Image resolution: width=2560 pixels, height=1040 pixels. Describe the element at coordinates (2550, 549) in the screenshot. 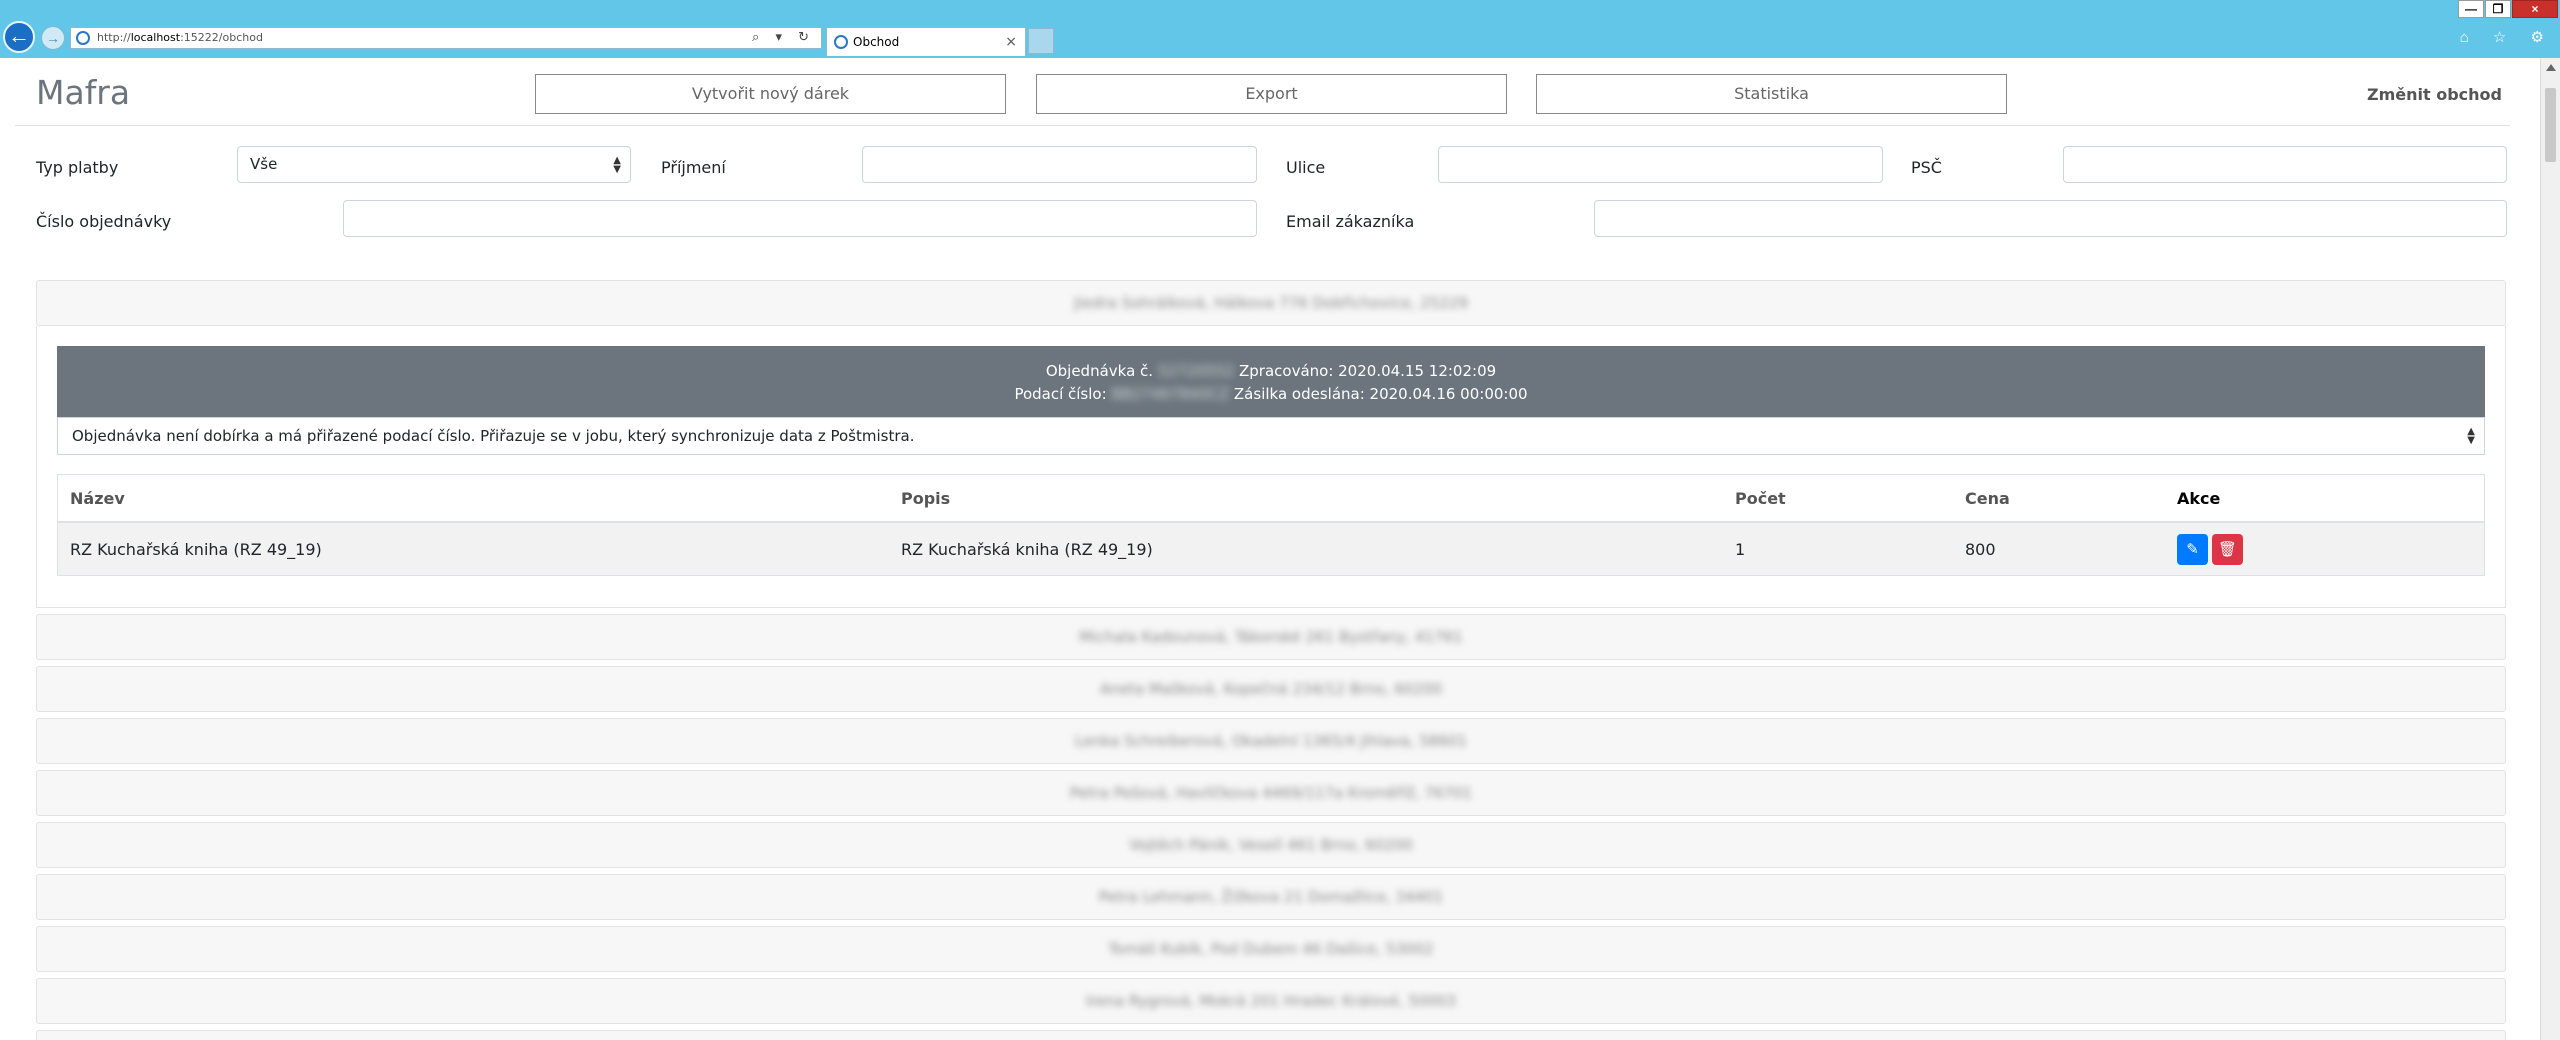

I see `page-scrollbar` at that location.